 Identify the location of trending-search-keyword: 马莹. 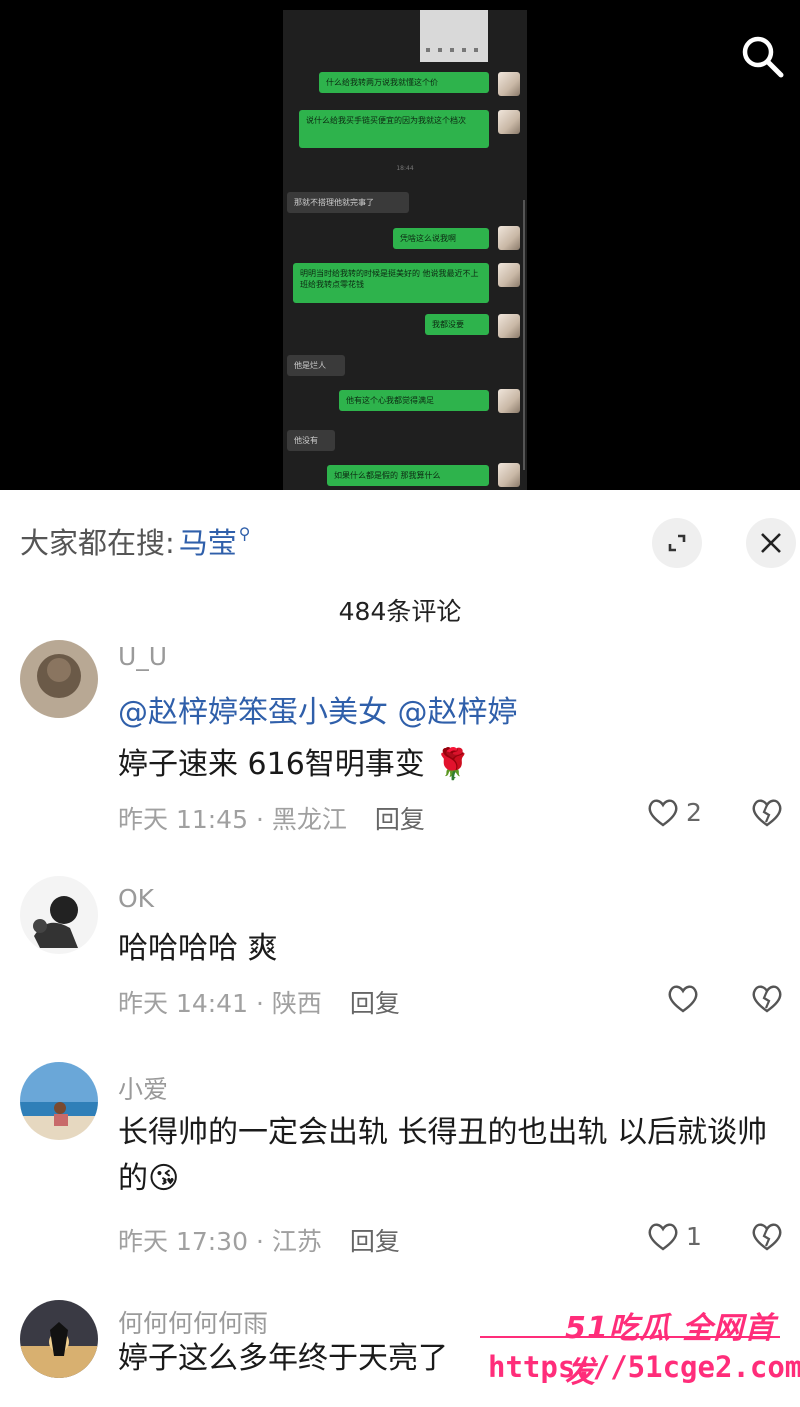
(208, 541).